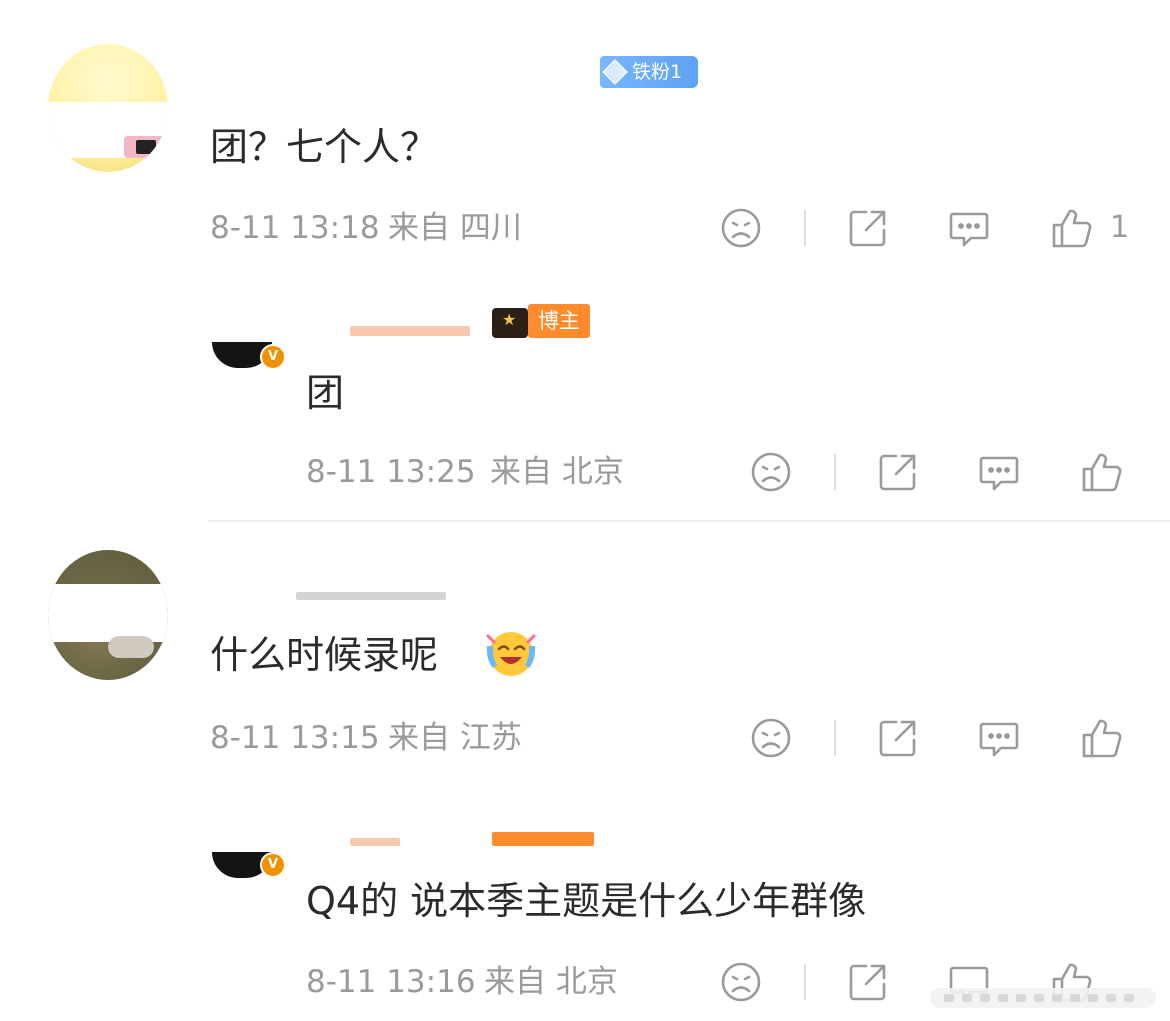 The image size is (1170, 1021). What do you see at coordinates (391, 982) in the screenshot?
I see `reply-time: 8-11 13:16` at bounding box center [391, 982].